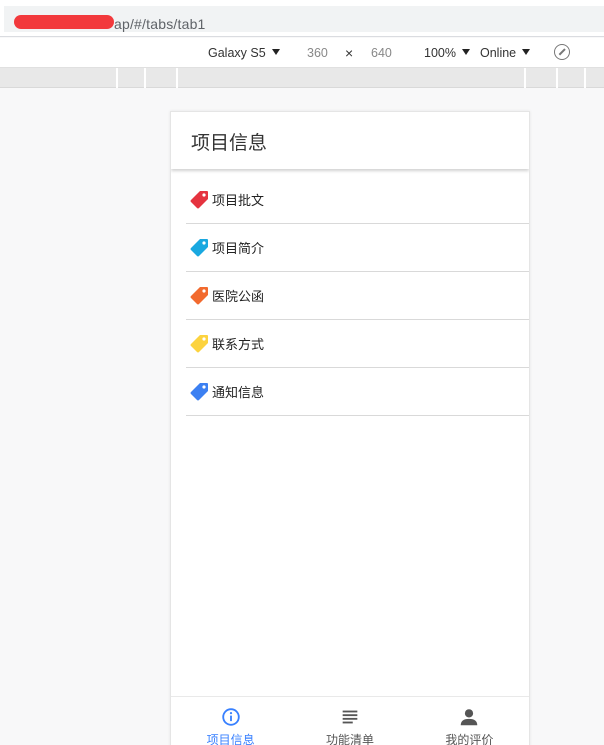 This screenshot has width=604, height=745. What do you see at coordinates (447, 53) in the screenshot?
I see `zoom-select: 100%` at bounding box center [447, 53].